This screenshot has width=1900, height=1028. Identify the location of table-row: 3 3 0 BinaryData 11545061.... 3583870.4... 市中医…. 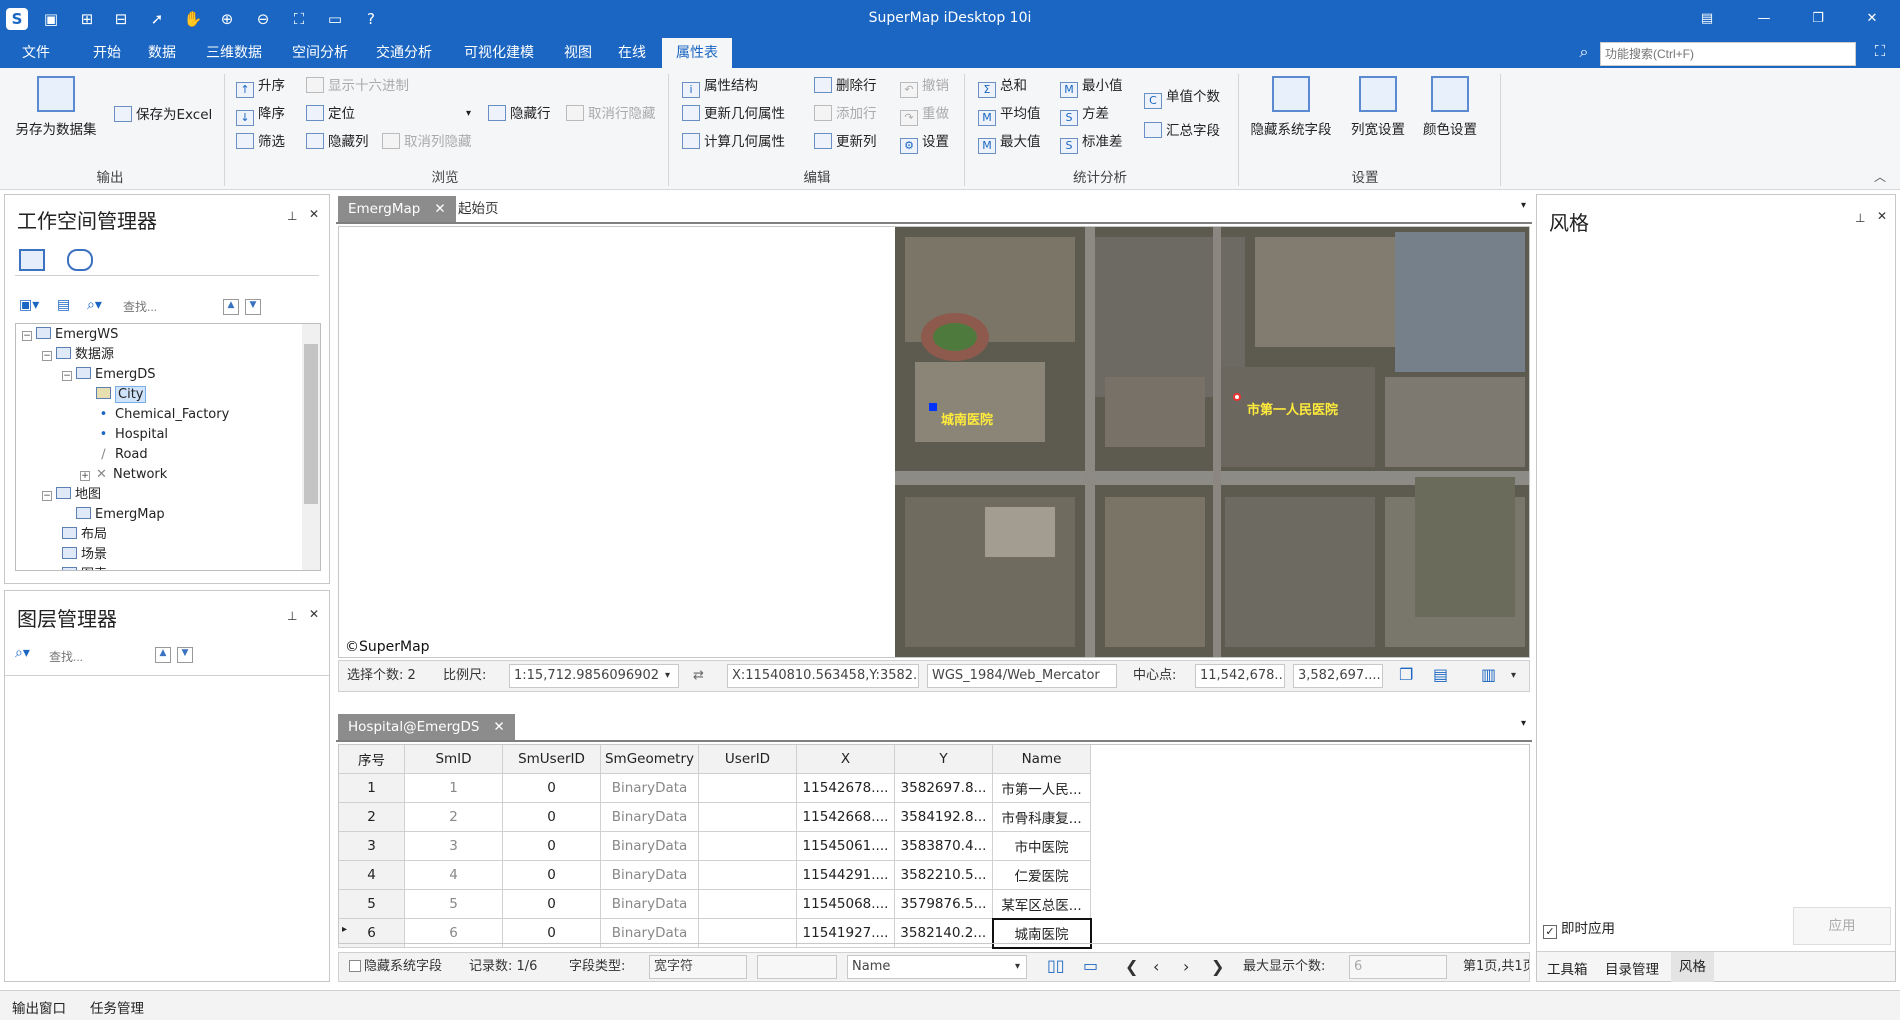
(714, 846).